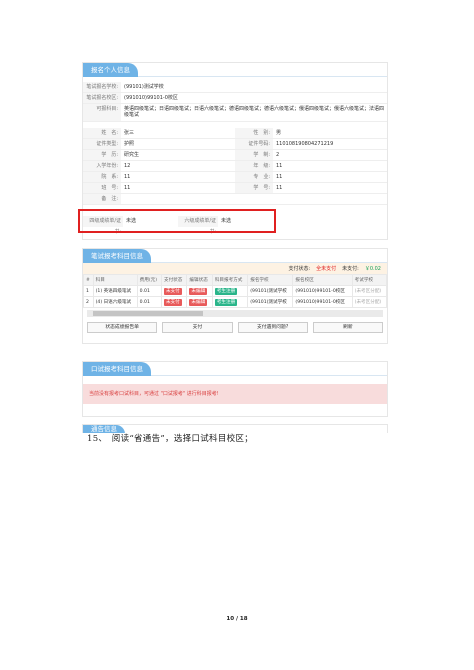 This screenshot has height=670, width=474. I want to click on field-value: 护照, so click(129, 144).